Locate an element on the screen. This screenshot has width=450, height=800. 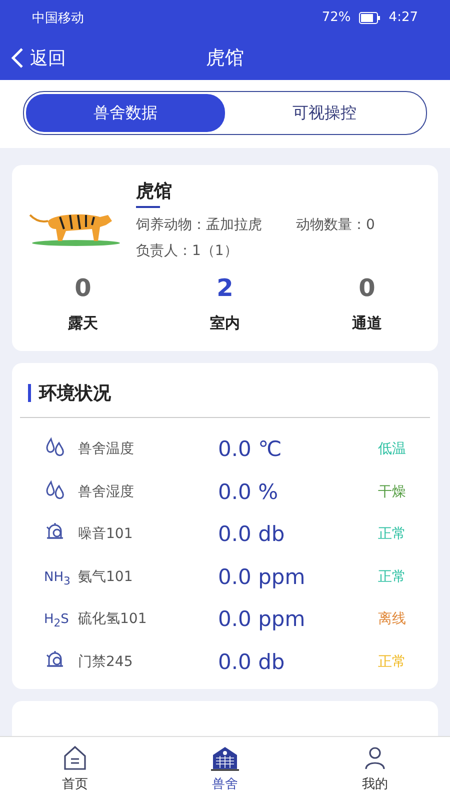
formula-label: NH$_{3}$ is located at coordinates (57, 577).